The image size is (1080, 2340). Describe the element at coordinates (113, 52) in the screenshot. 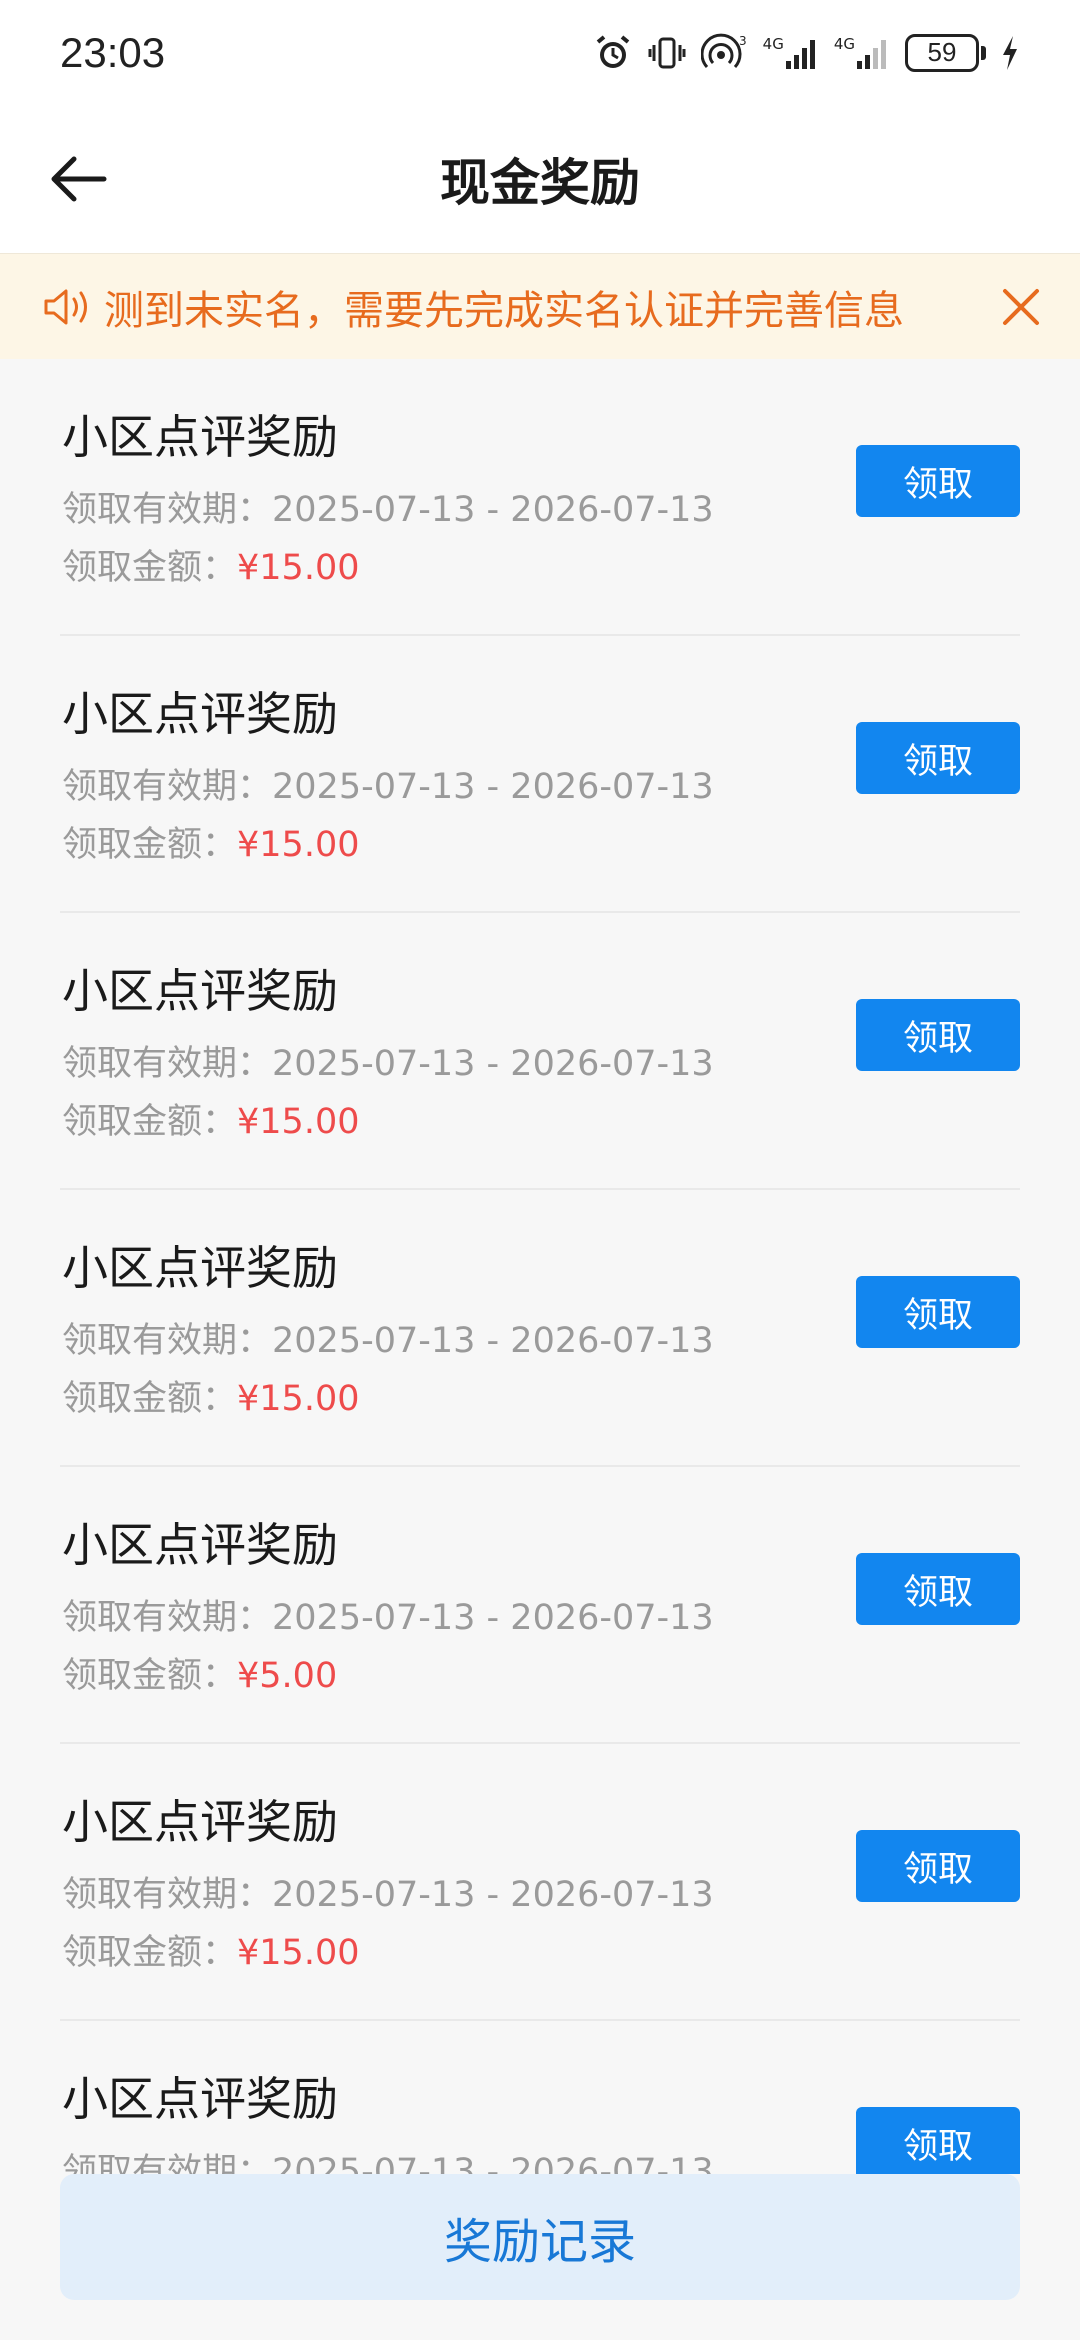

I see `status-time: 23:03` at that location.